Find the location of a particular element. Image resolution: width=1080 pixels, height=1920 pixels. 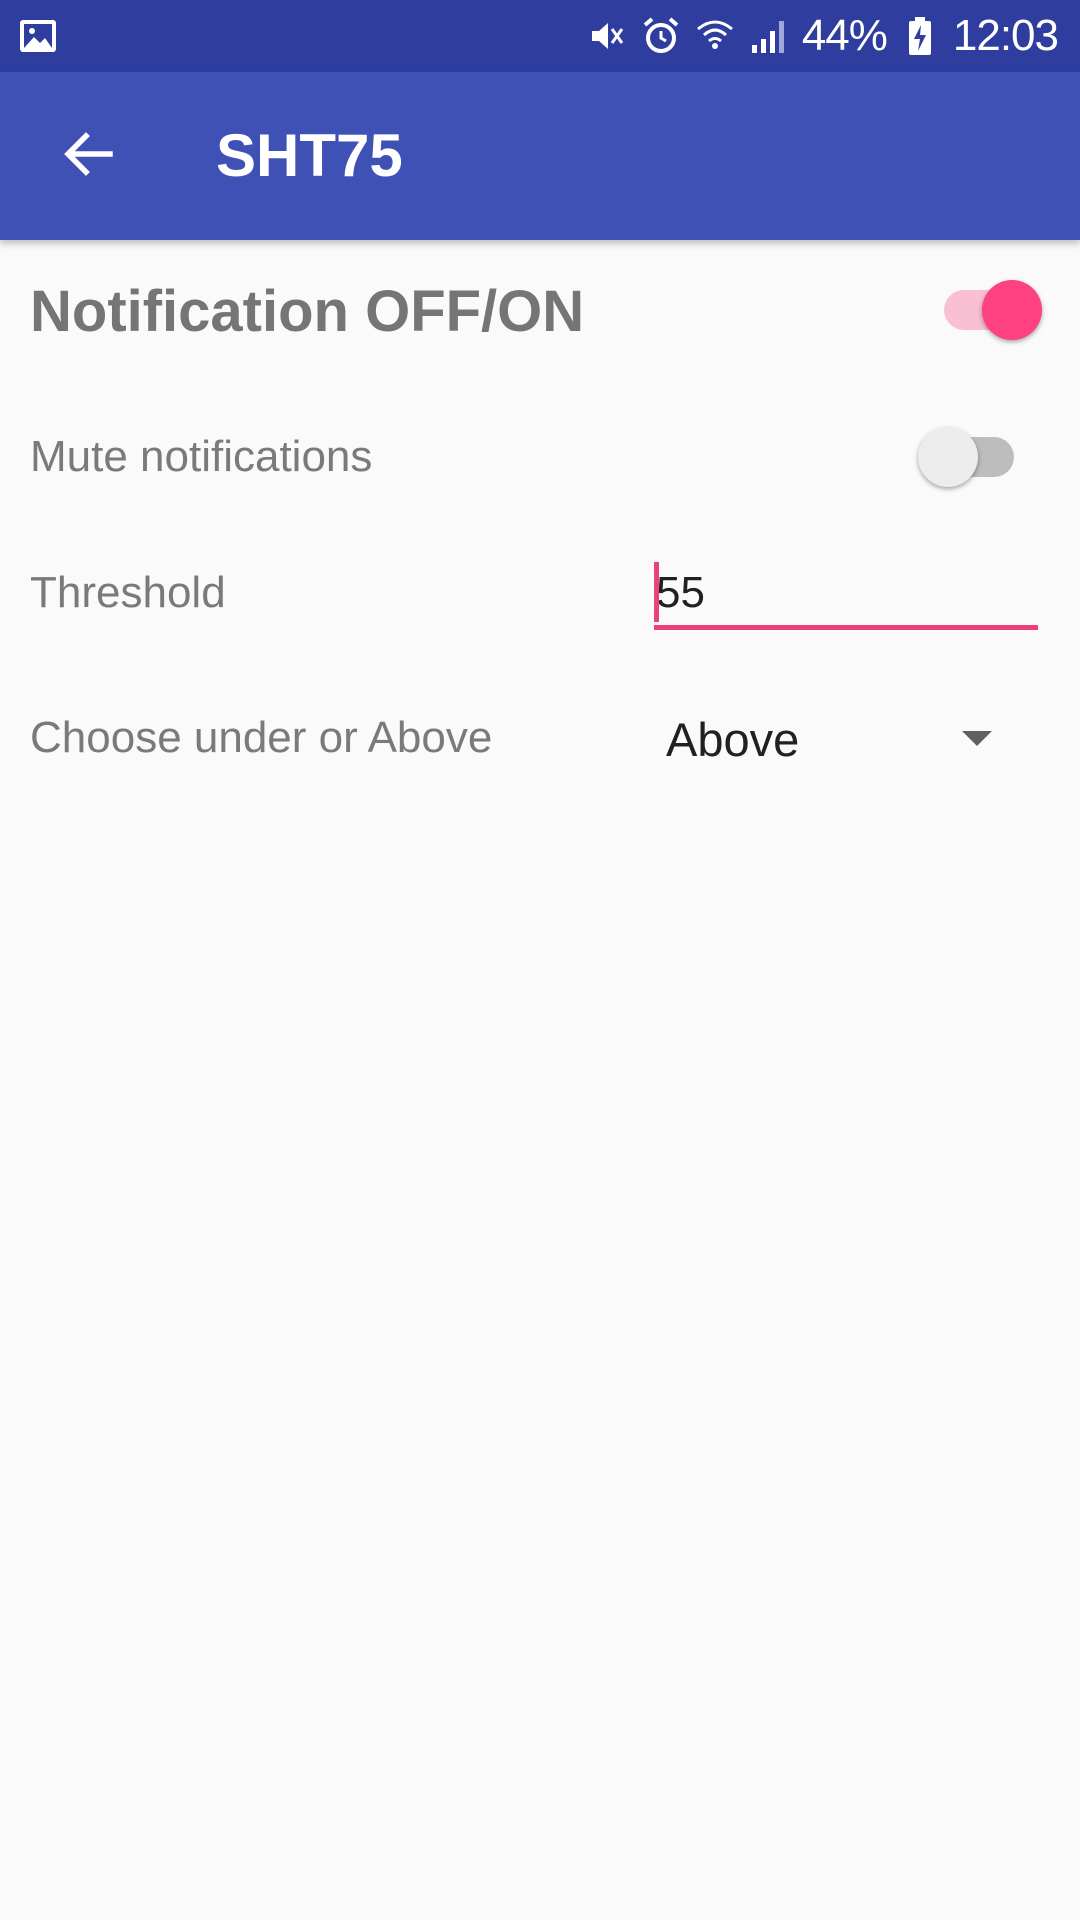

text-cursor is located at coordinates (656, 592).